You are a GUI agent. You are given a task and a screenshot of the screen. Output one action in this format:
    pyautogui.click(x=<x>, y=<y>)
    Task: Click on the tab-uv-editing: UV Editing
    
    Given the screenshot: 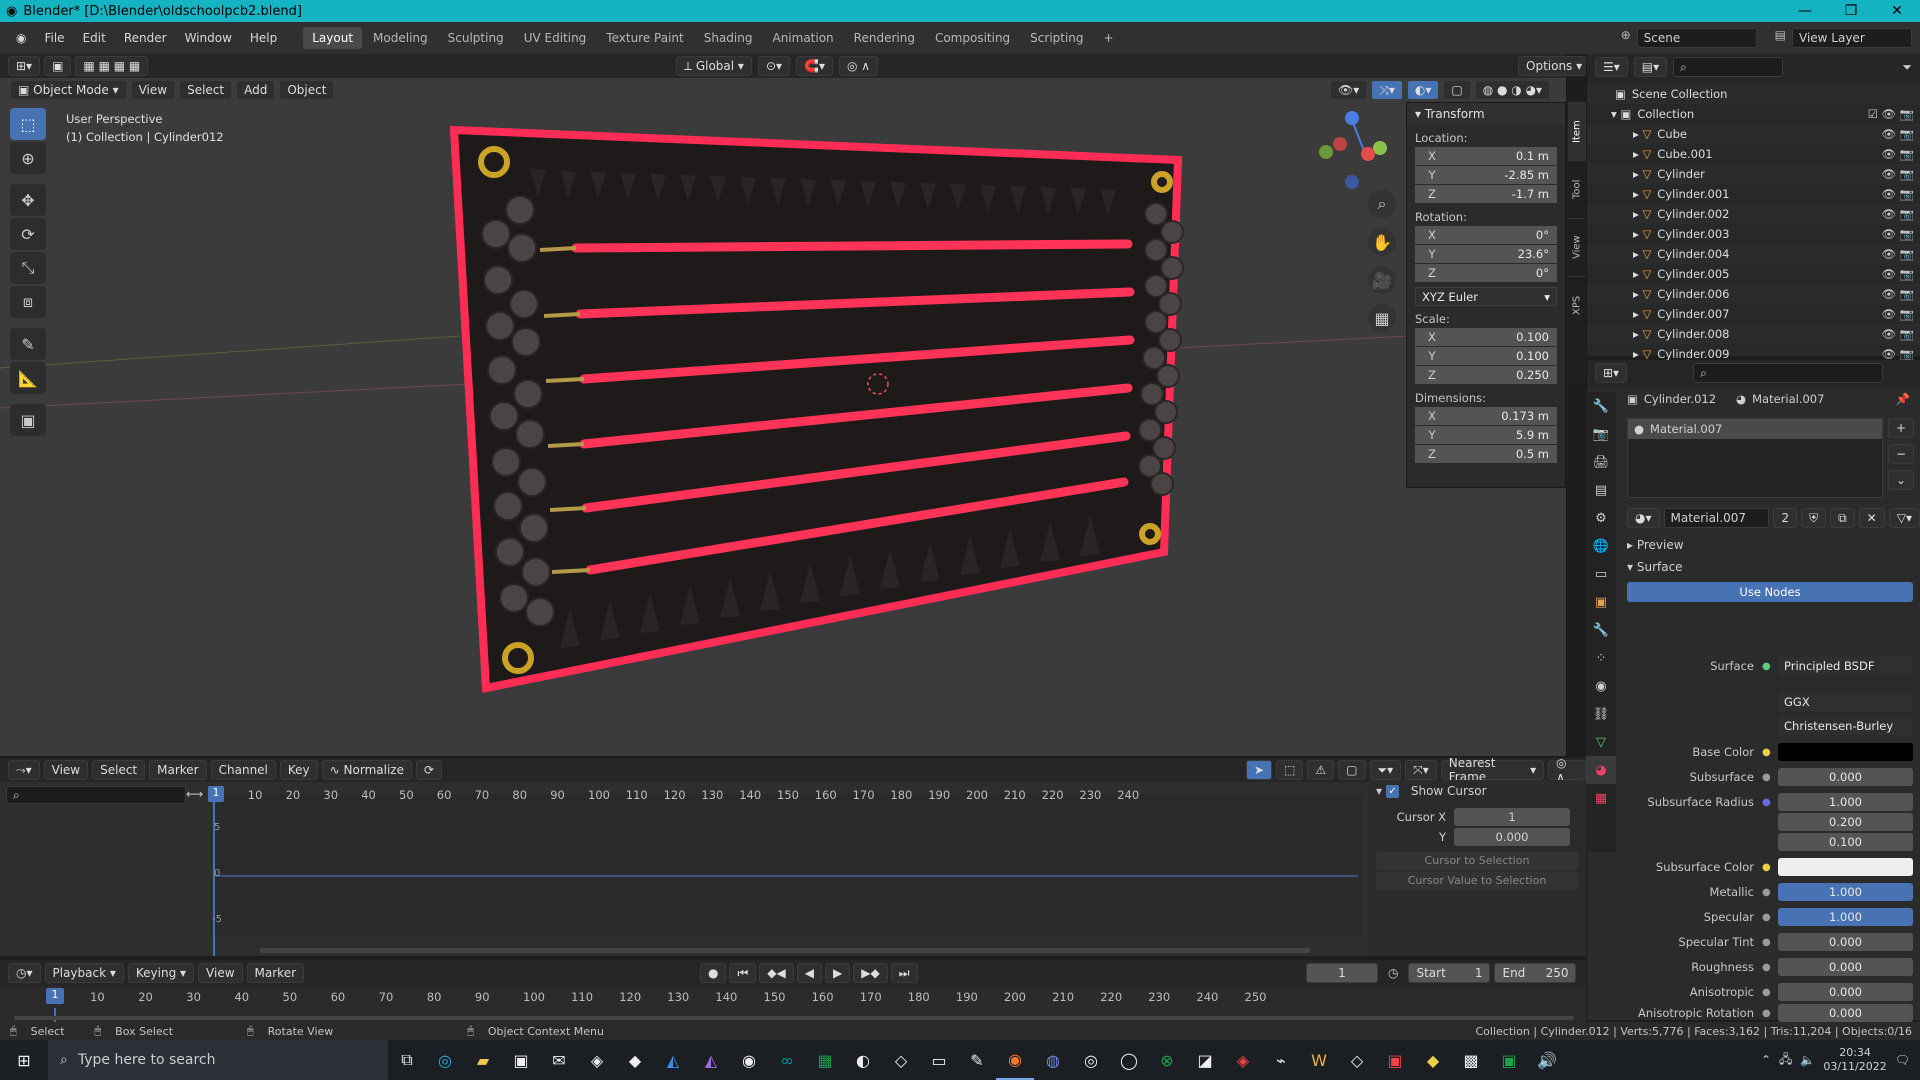 What is the action you would take?
    pyautogui.click(x=555, y=38)
    